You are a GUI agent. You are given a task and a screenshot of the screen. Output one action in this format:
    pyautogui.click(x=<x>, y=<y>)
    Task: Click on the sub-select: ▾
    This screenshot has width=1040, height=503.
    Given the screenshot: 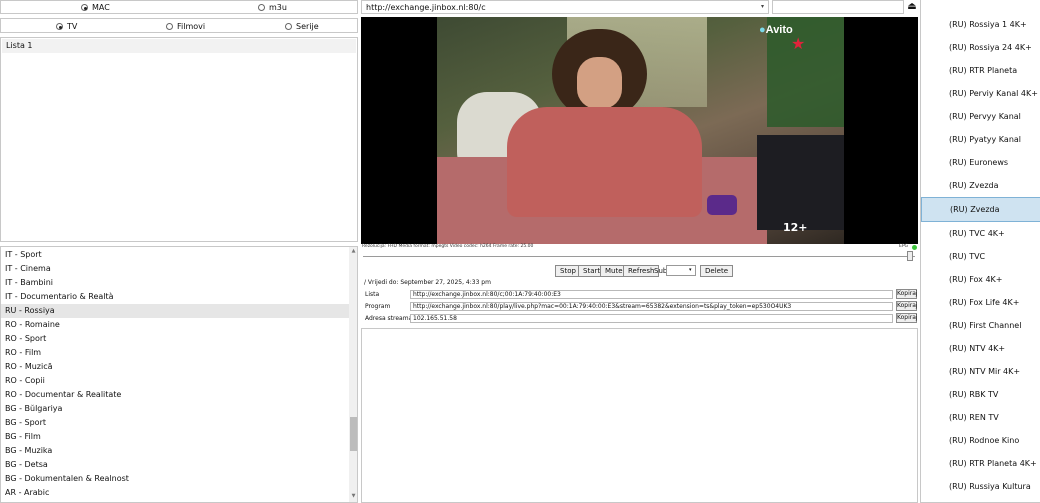 What is the action you would take?
    pyautogui.click(x=681, y=270)
    